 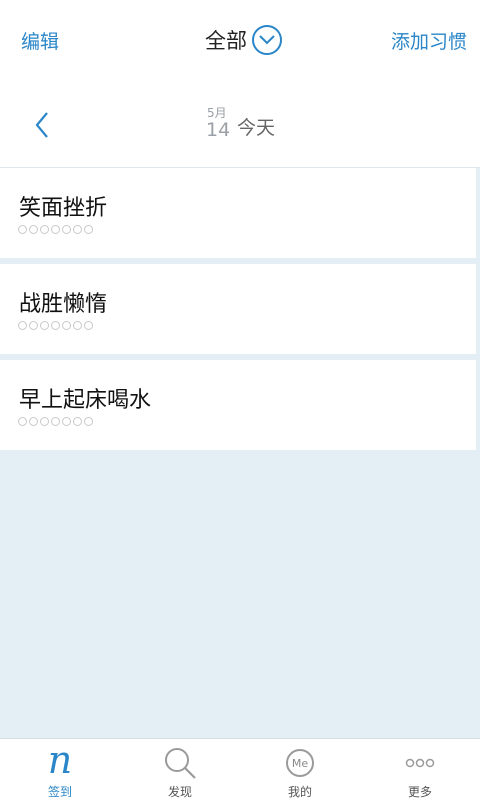 I want to click on date-day: 14, so click(x=218, y=130).